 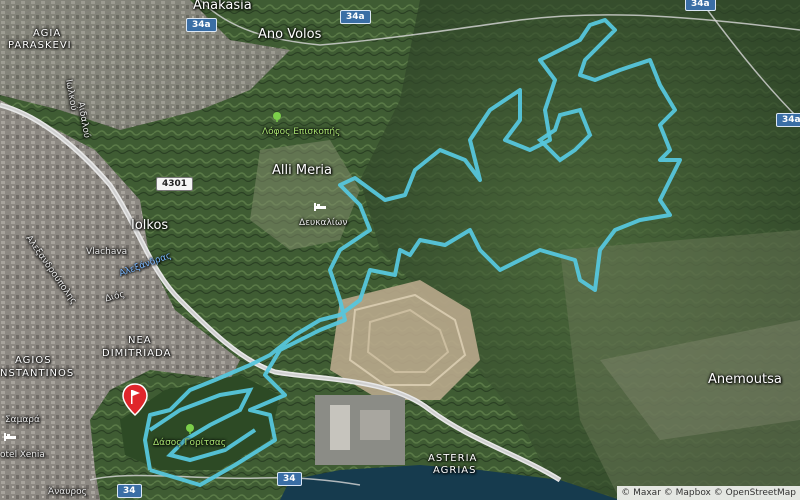 What do you see at coordinates (135, 403) in the screenshot?
I see `flag-pin-icon` at bounding box center [135, 403].